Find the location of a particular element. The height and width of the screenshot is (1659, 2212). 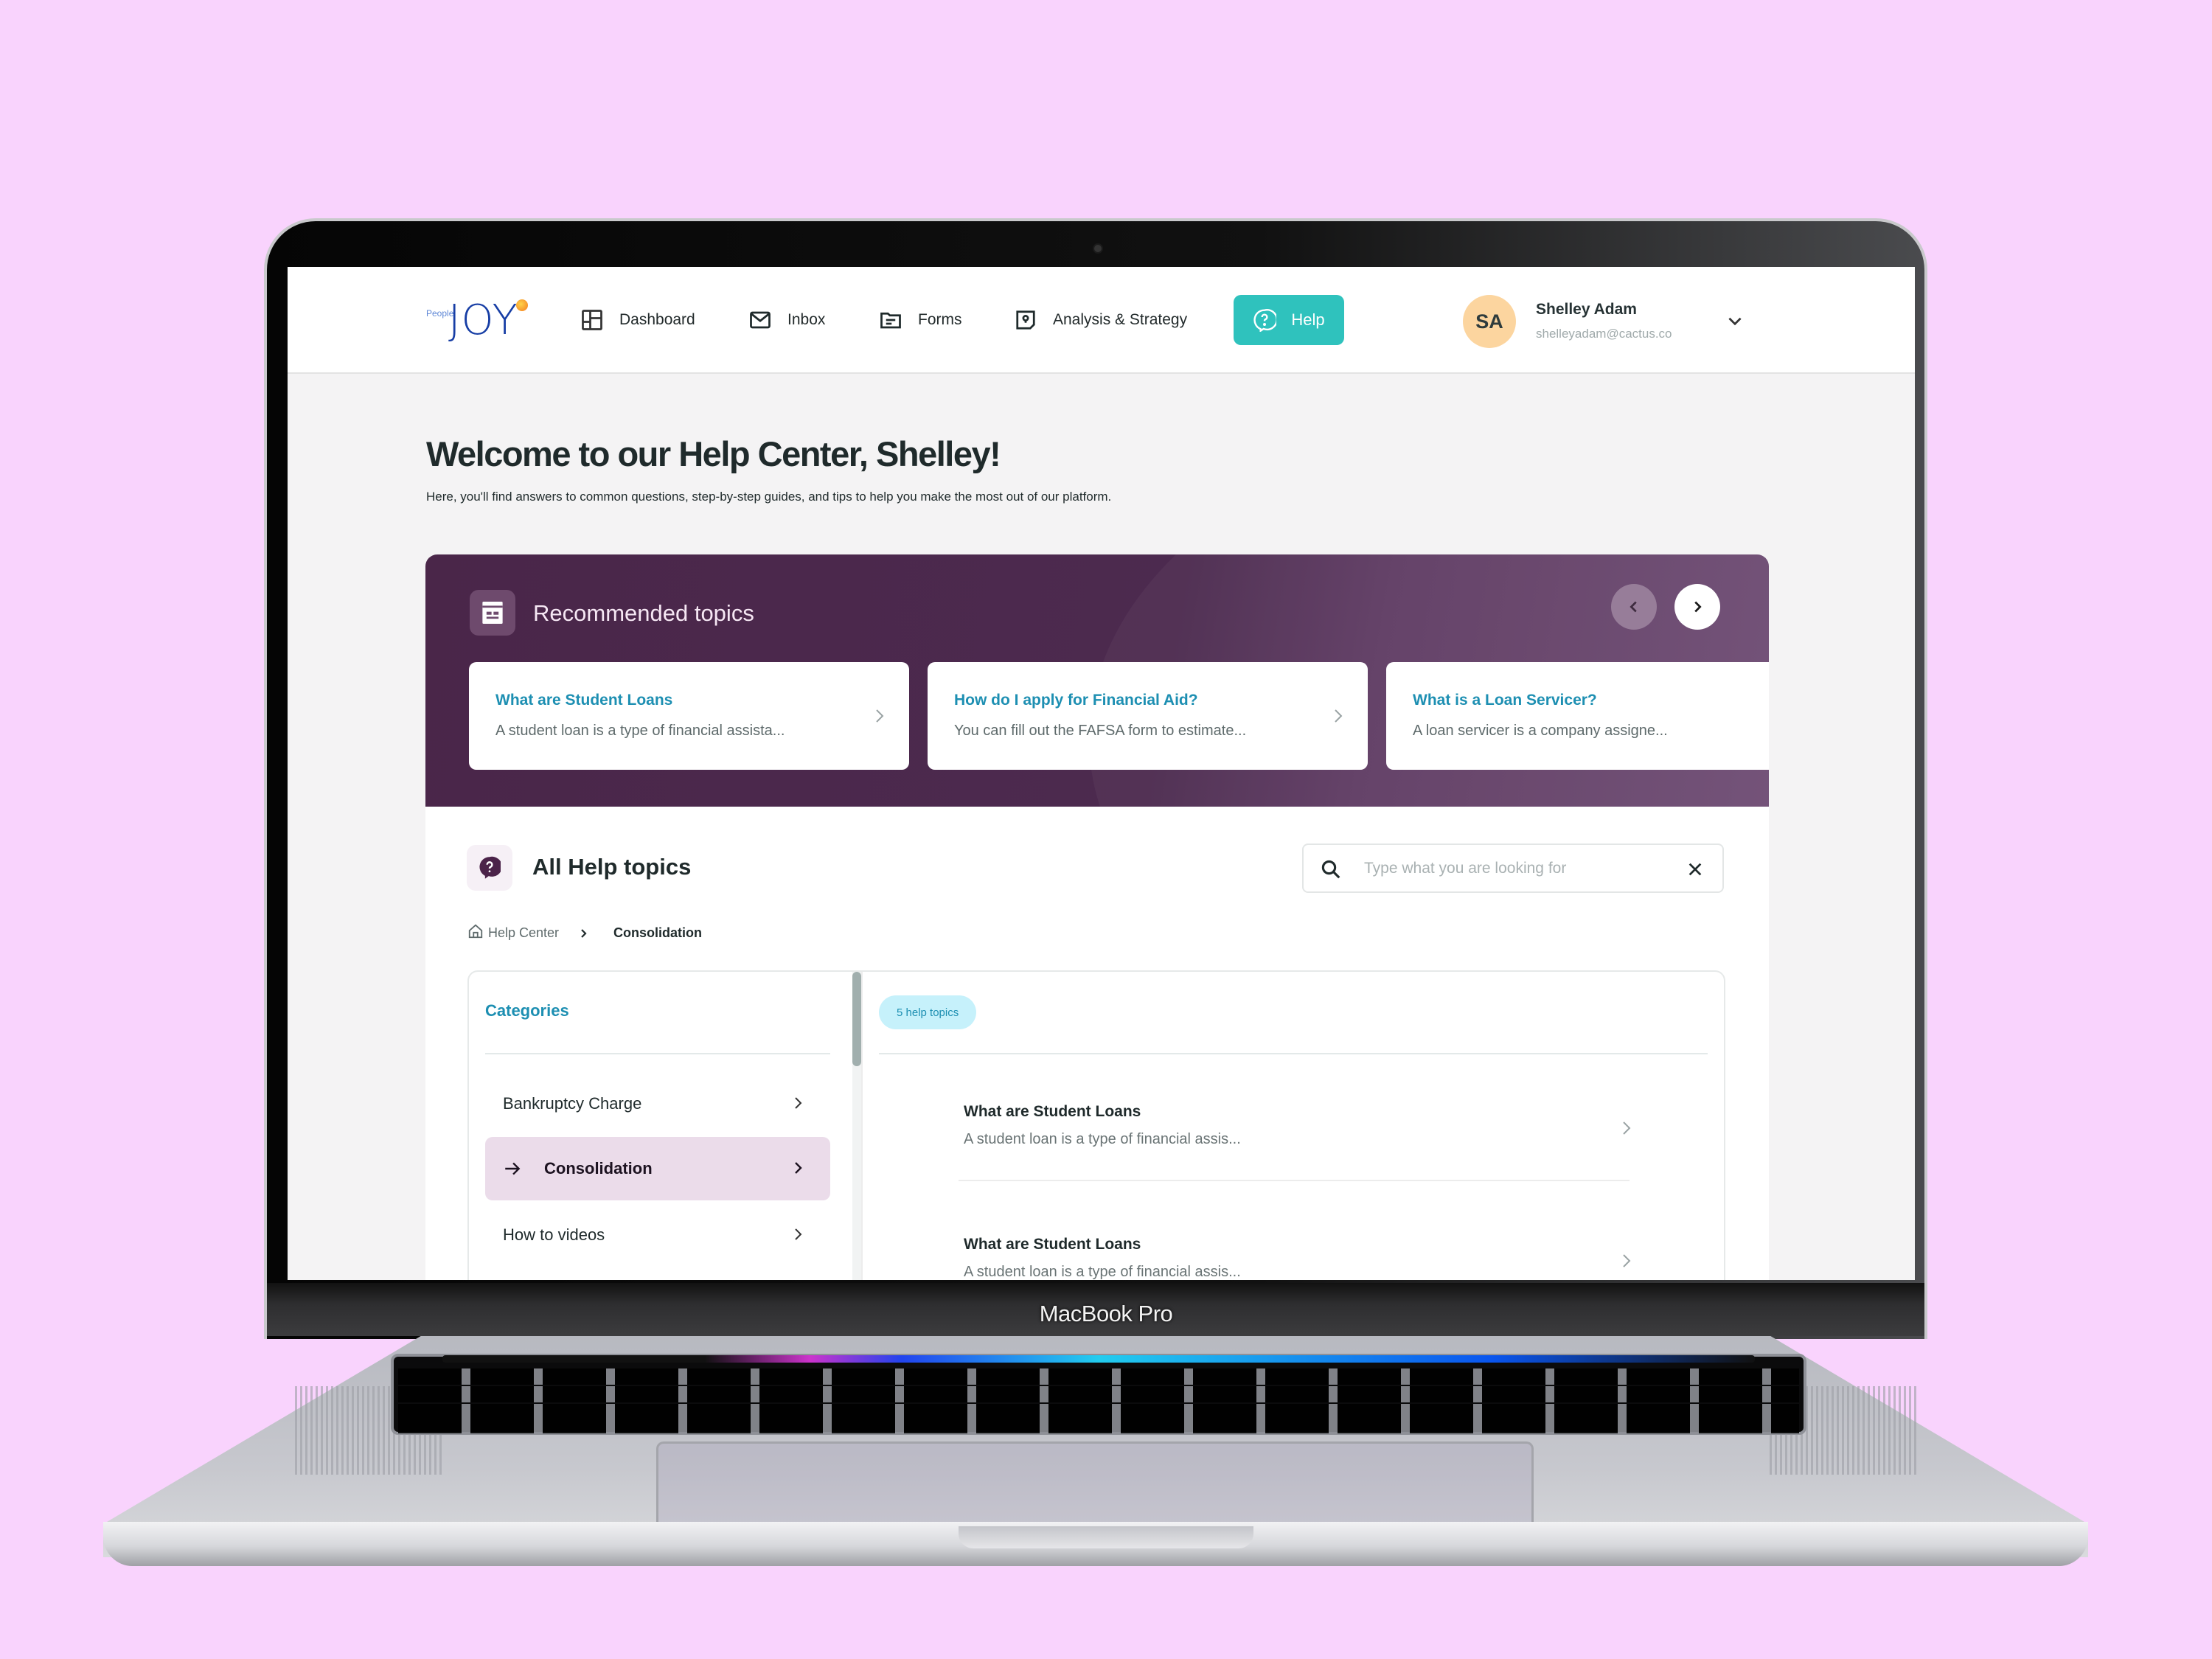

recommended-icon-tile is located at coordinates (492, 613).